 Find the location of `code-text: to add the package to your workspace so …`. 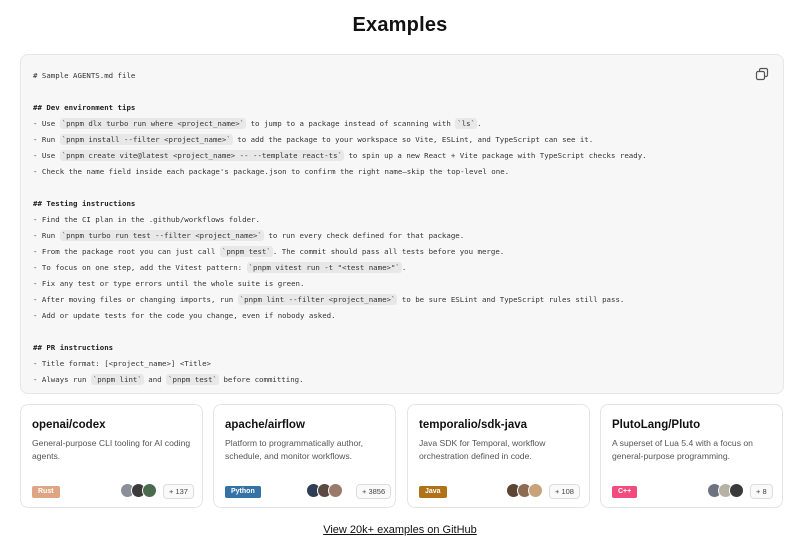

code-text: to add the package to your workspace so … is located at coordinates (413, 139).